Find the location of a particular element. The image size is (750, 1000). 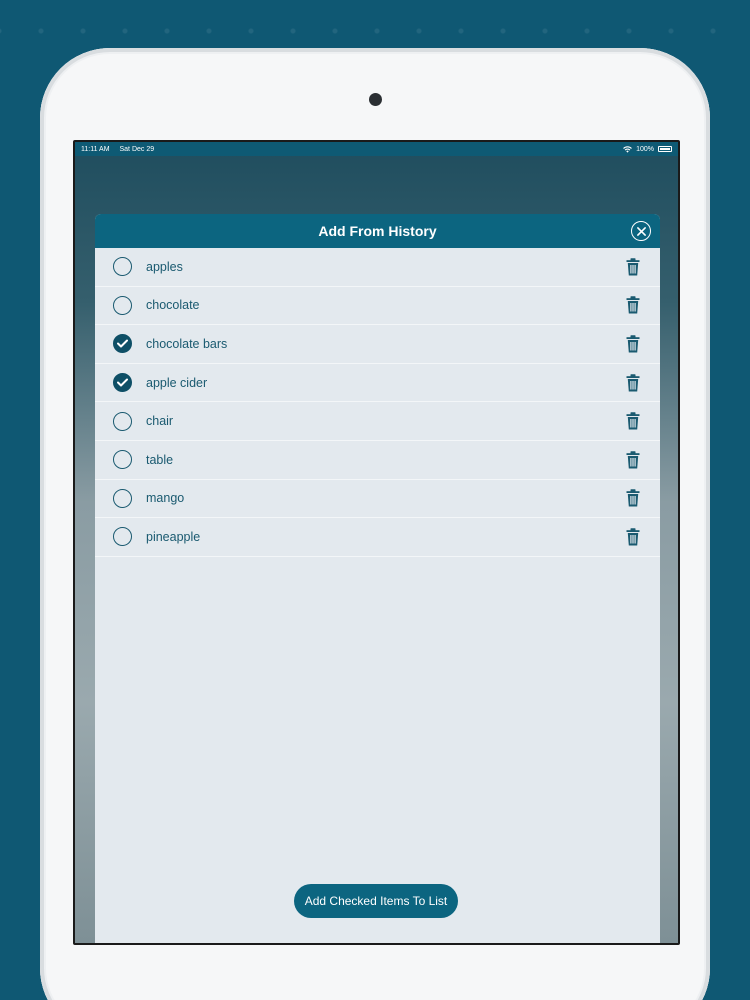

close-button is located at coordinates (641, 231).